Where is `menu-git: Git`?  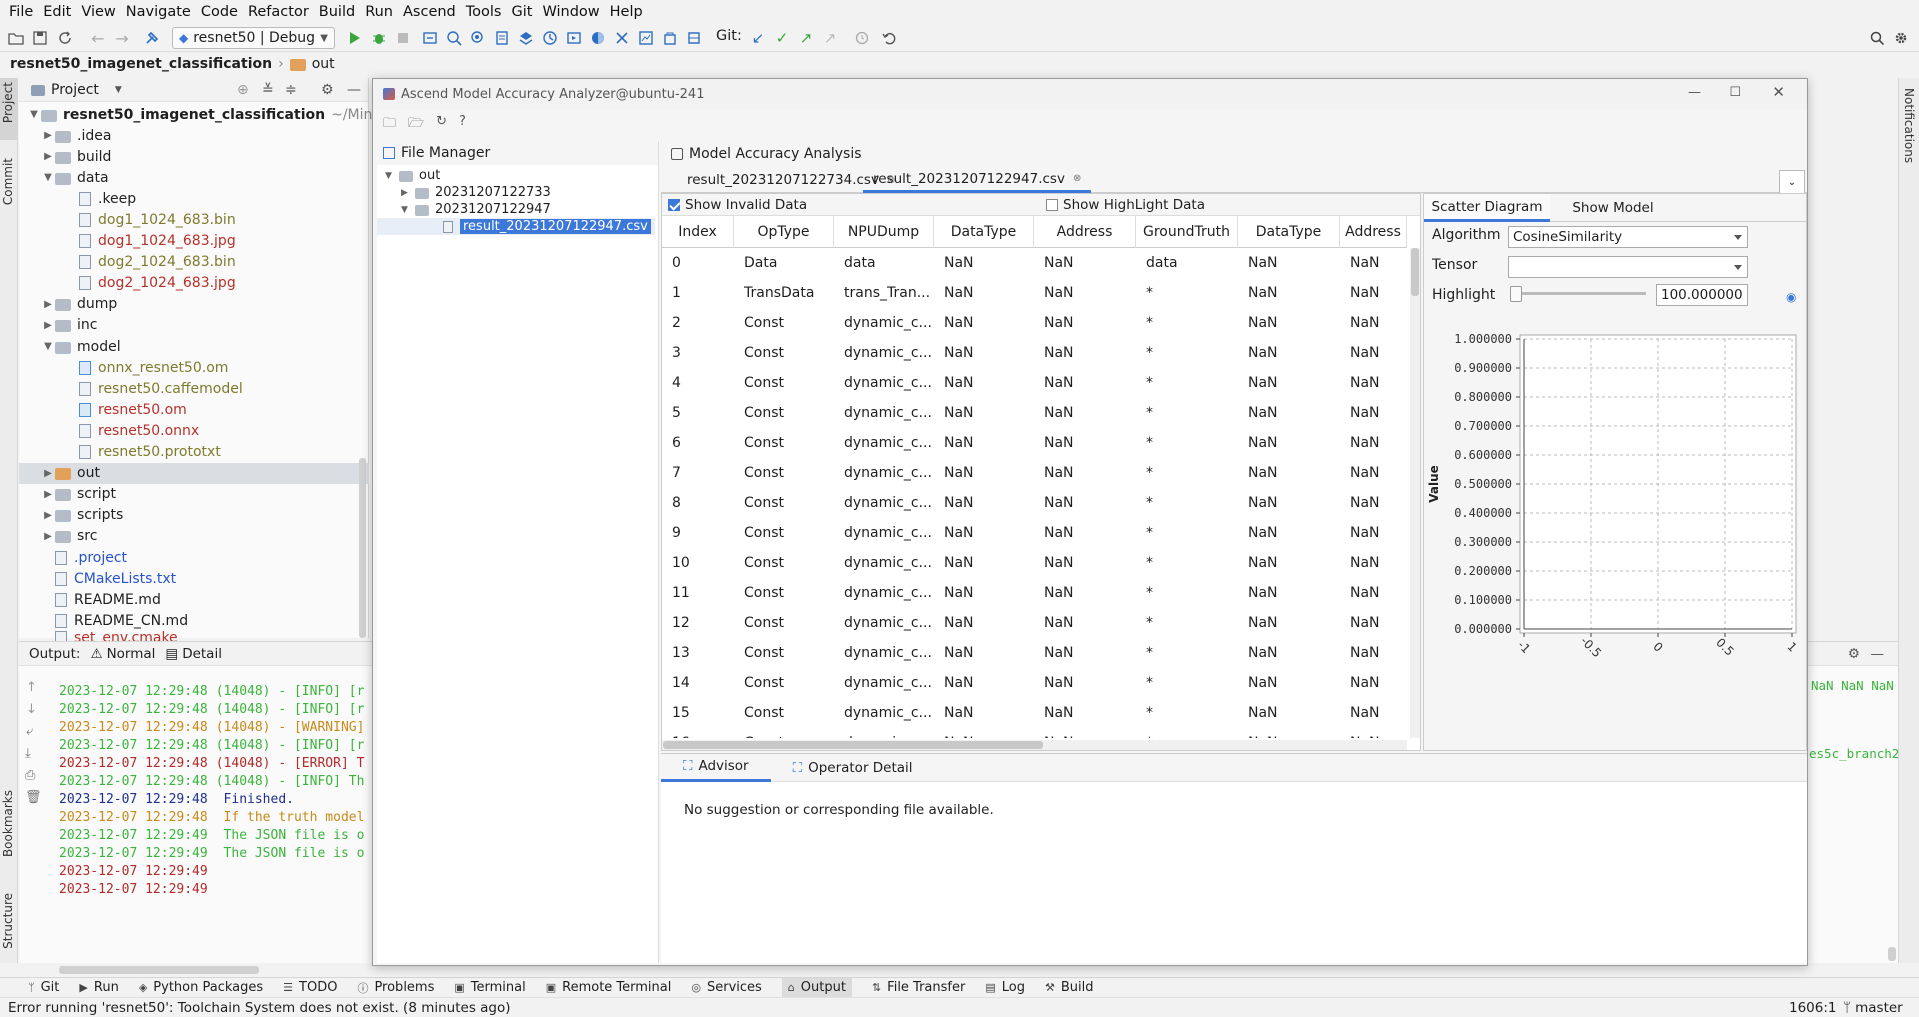
menu-git: Git is located at coordinates (522, 12).